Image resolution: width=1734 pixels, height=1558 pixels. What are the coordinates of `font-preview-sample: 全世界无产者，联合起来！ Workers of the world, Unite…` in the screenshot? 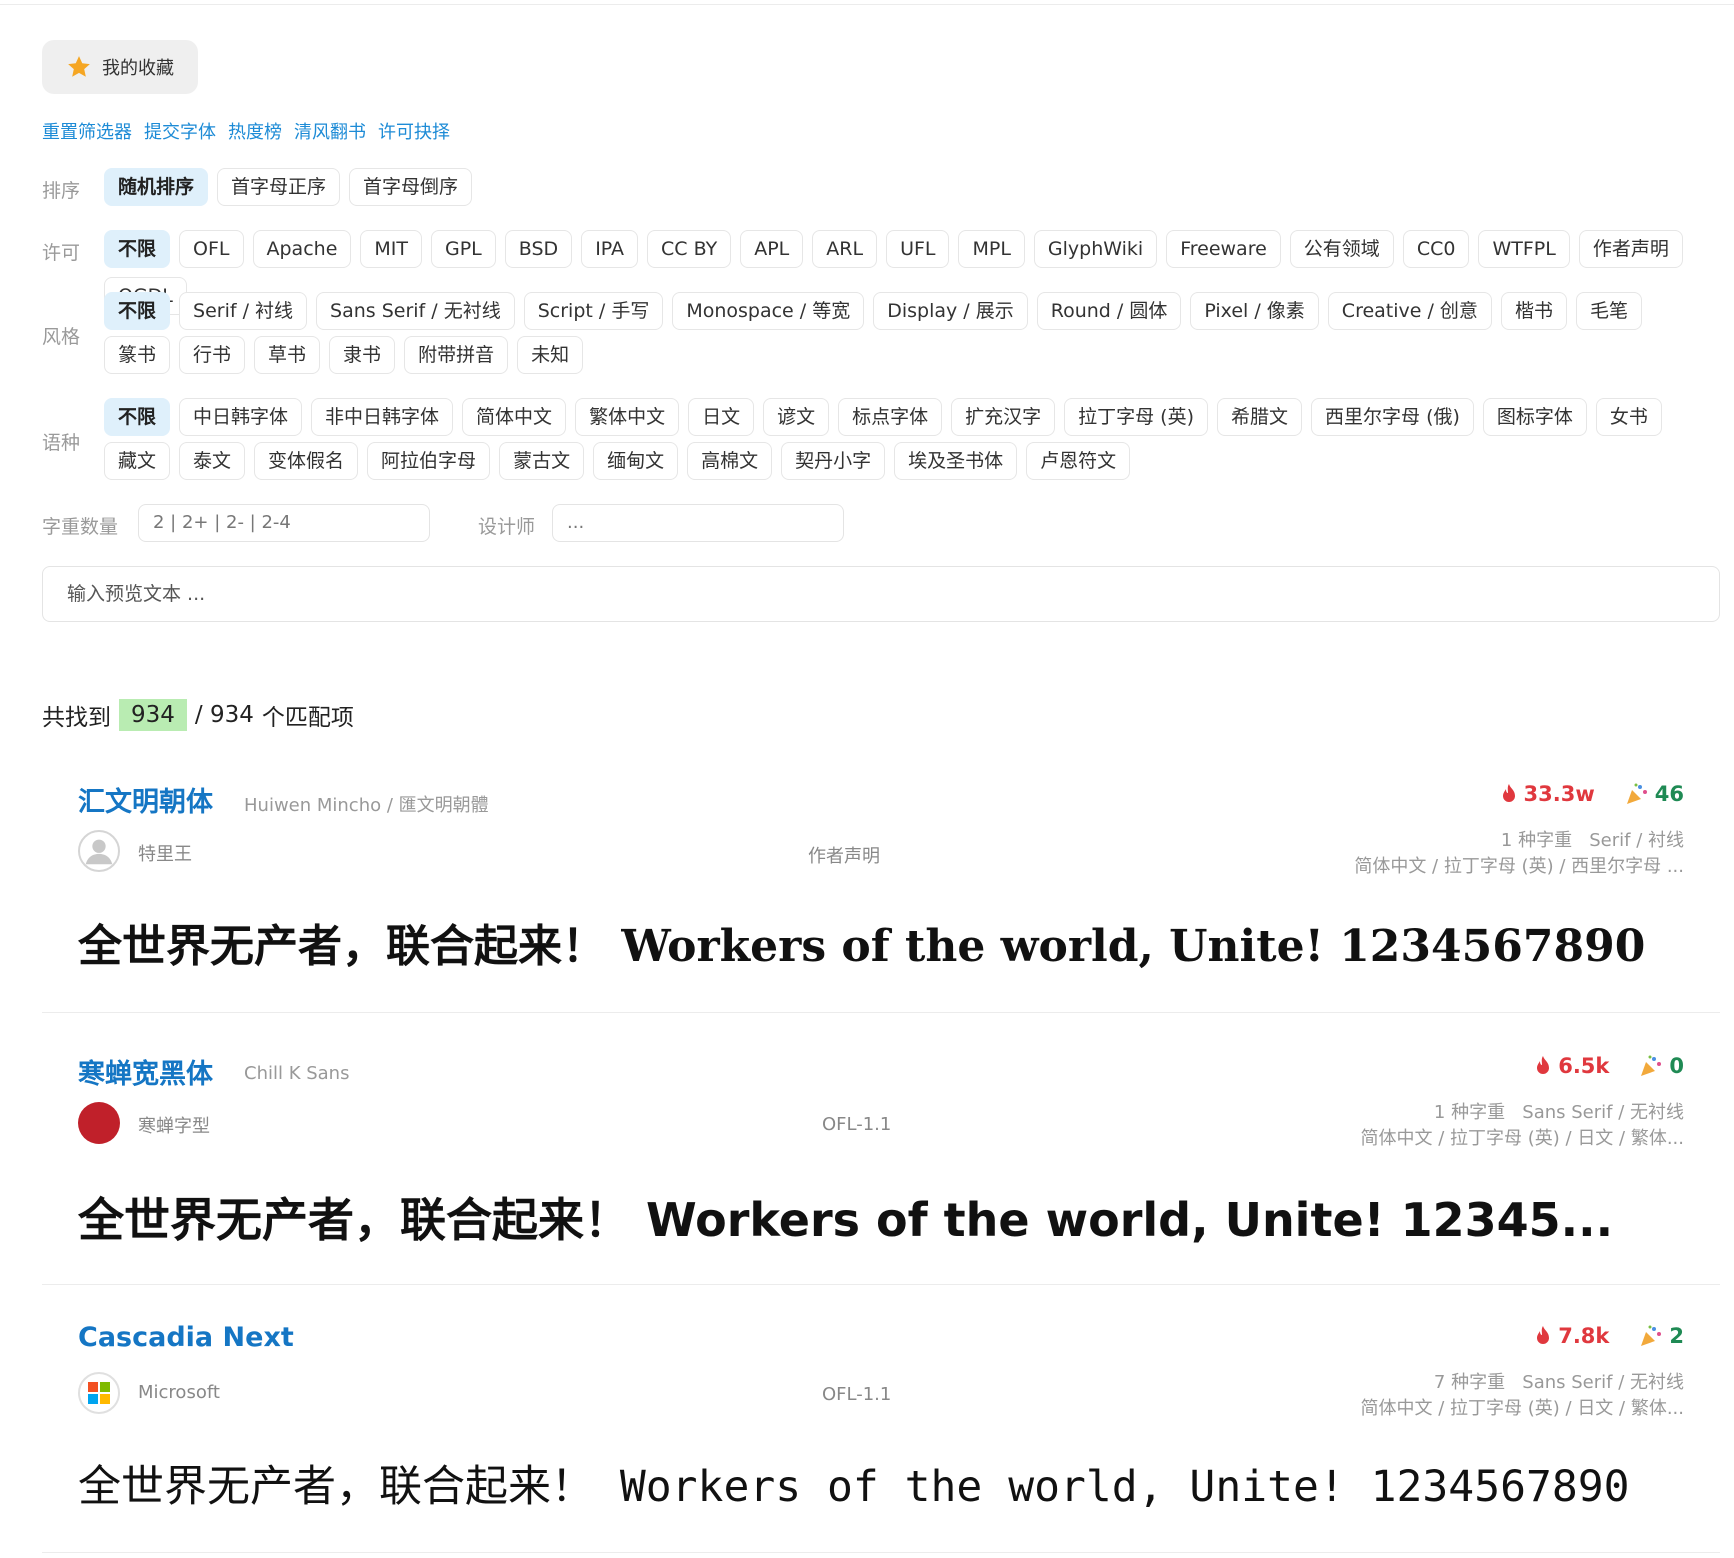 It's located at (854, 1487).